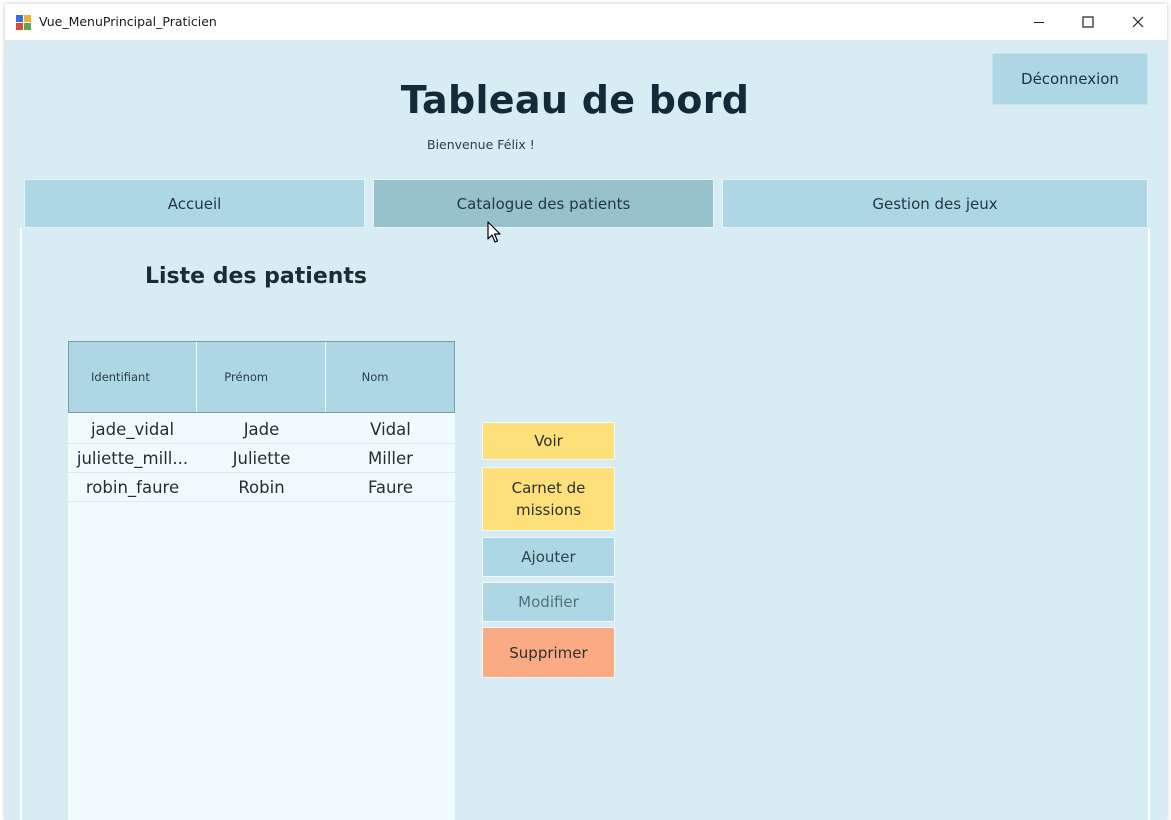 Image resolution: width=1171 pixels, height=820 pixels. What do you see at coordinates (128, 21) in the screenshot?
I see `window-title: Vue_MenuPrincipal_Praticien` at bounding box center [128, 21].